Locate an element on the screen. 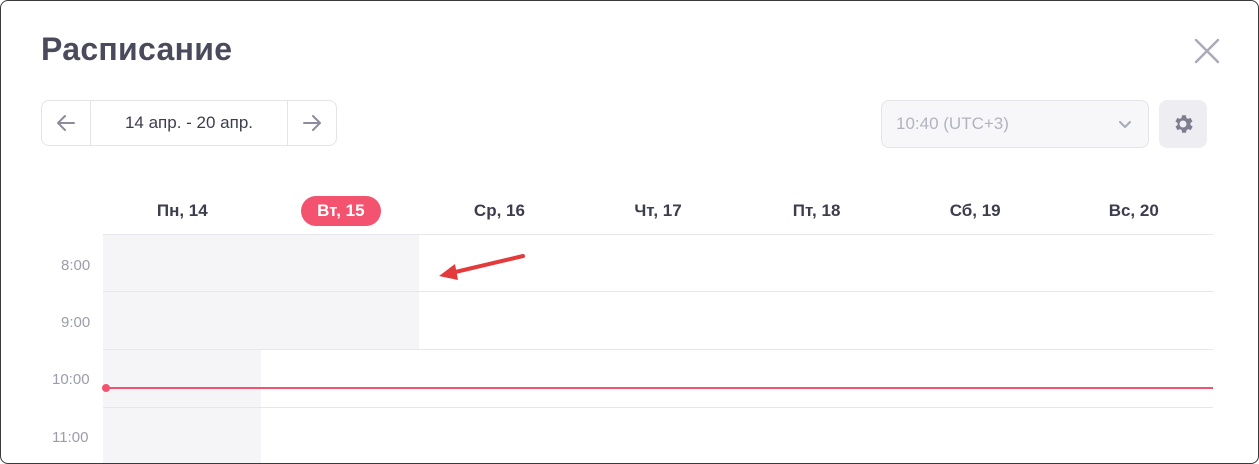 The width and height of the screenshot is (1259, 464). timezone-select: 10:40 (UTC+3) is located at coordinates (1015, 124).